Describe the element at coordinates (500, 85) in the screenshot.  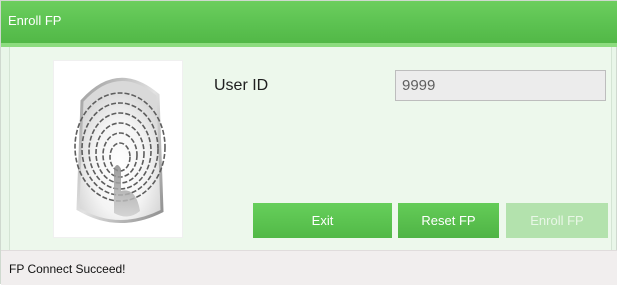
I see `user-id-input` at that location.